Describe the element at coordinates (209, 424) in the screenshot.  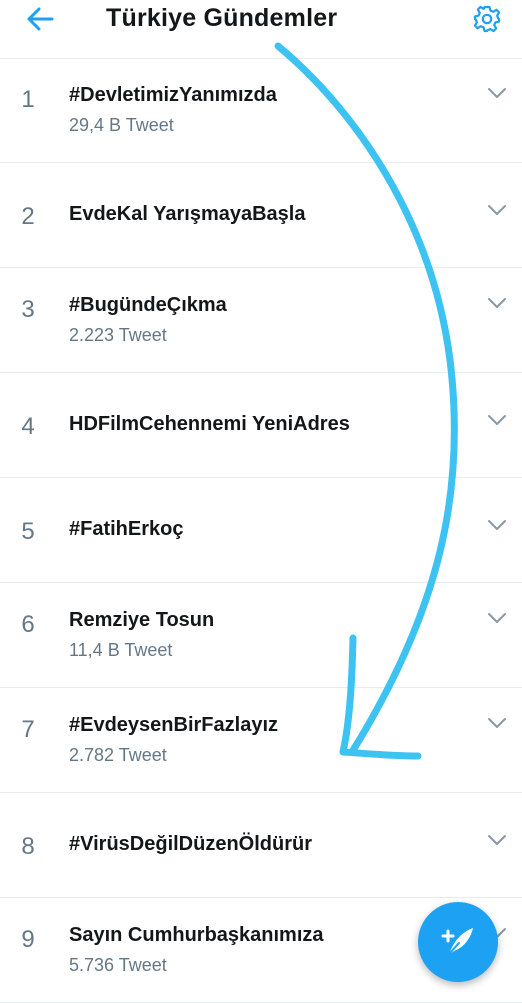
I see `trend-name: HDFilmCehennemi YeniAdres` at that location.